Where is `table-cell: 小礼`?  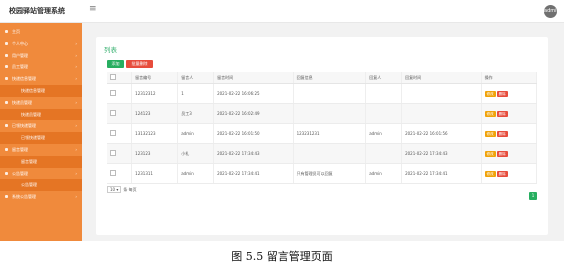
table-cell: 小礼 is located at coordinates (196, 153).